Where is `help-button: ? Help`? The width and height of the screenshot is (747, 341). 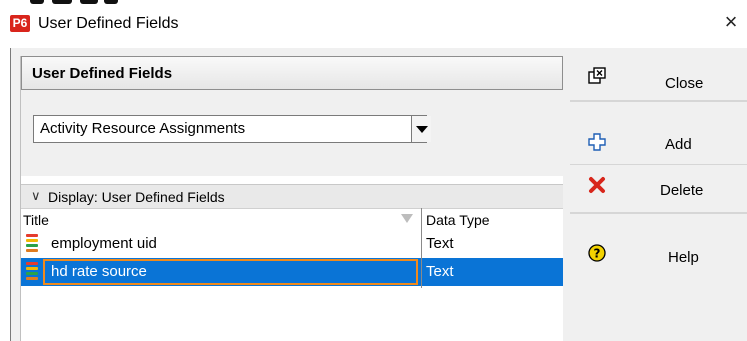 help-button: ? Help is located at coordinates (658, 256).